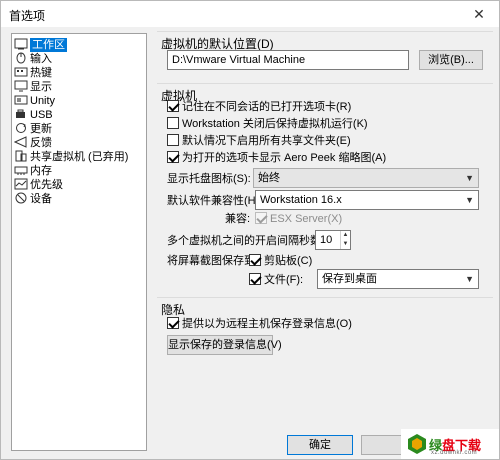  Describe the element at coordinates (79, 129) in the screenshot. I see `sidebar-item-update: 更新` at that location.